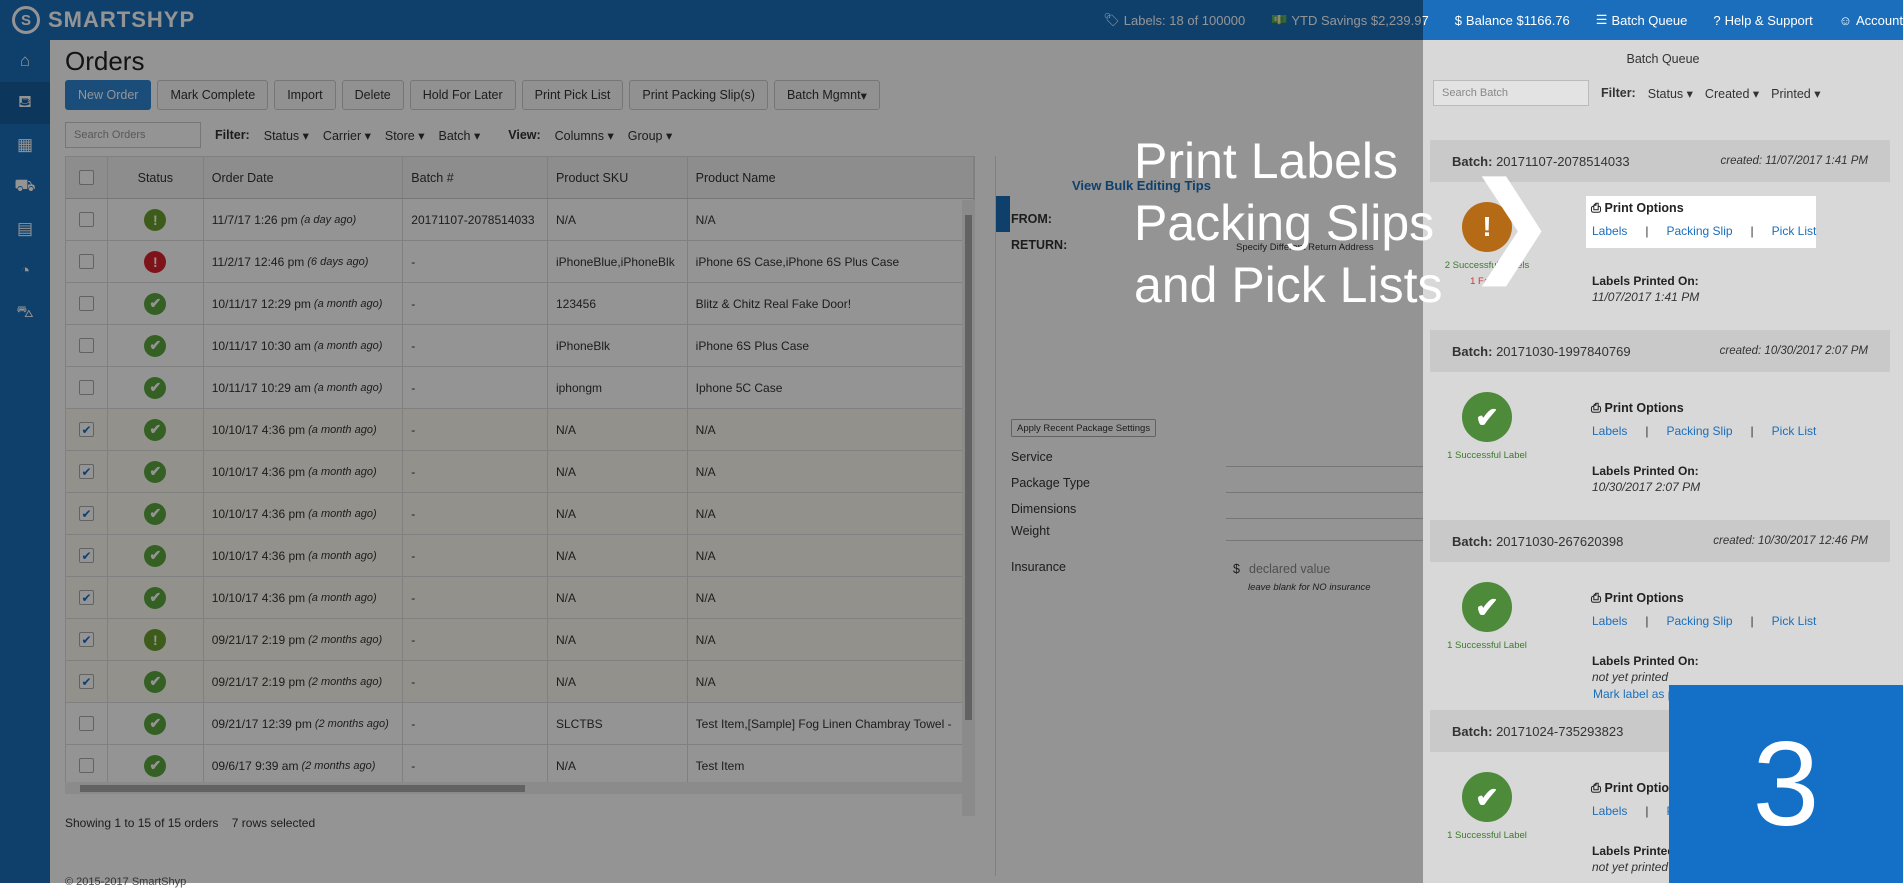 This screenshot has height=888, width=1903. Describe the element at coordinates (1670, 93) in the screenshot. I see `queue-status-filter: Status` at that location.